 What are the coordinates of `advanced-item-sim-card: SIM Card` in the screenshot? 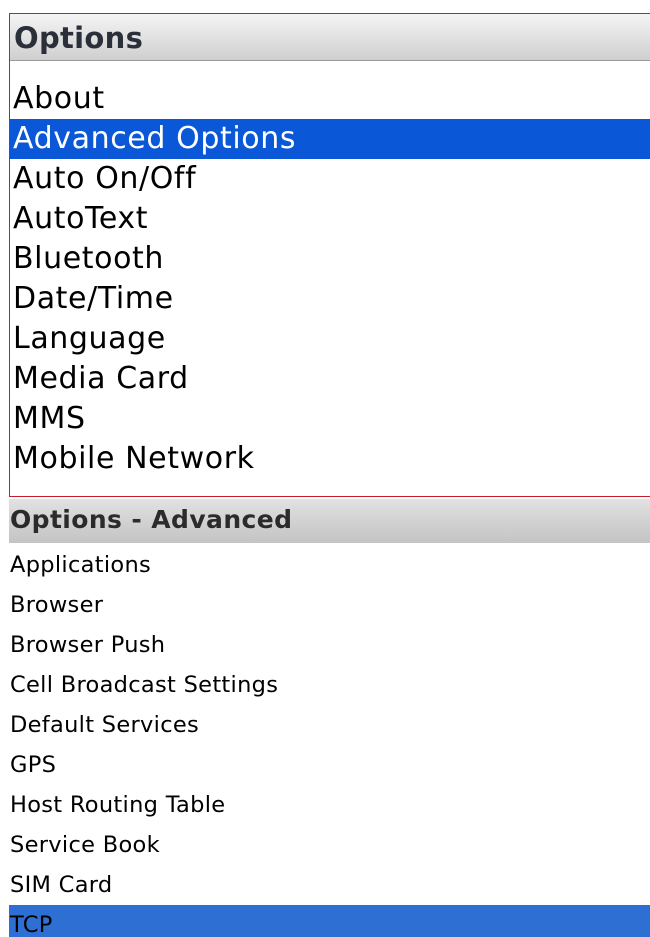 It's located at (329, 885).